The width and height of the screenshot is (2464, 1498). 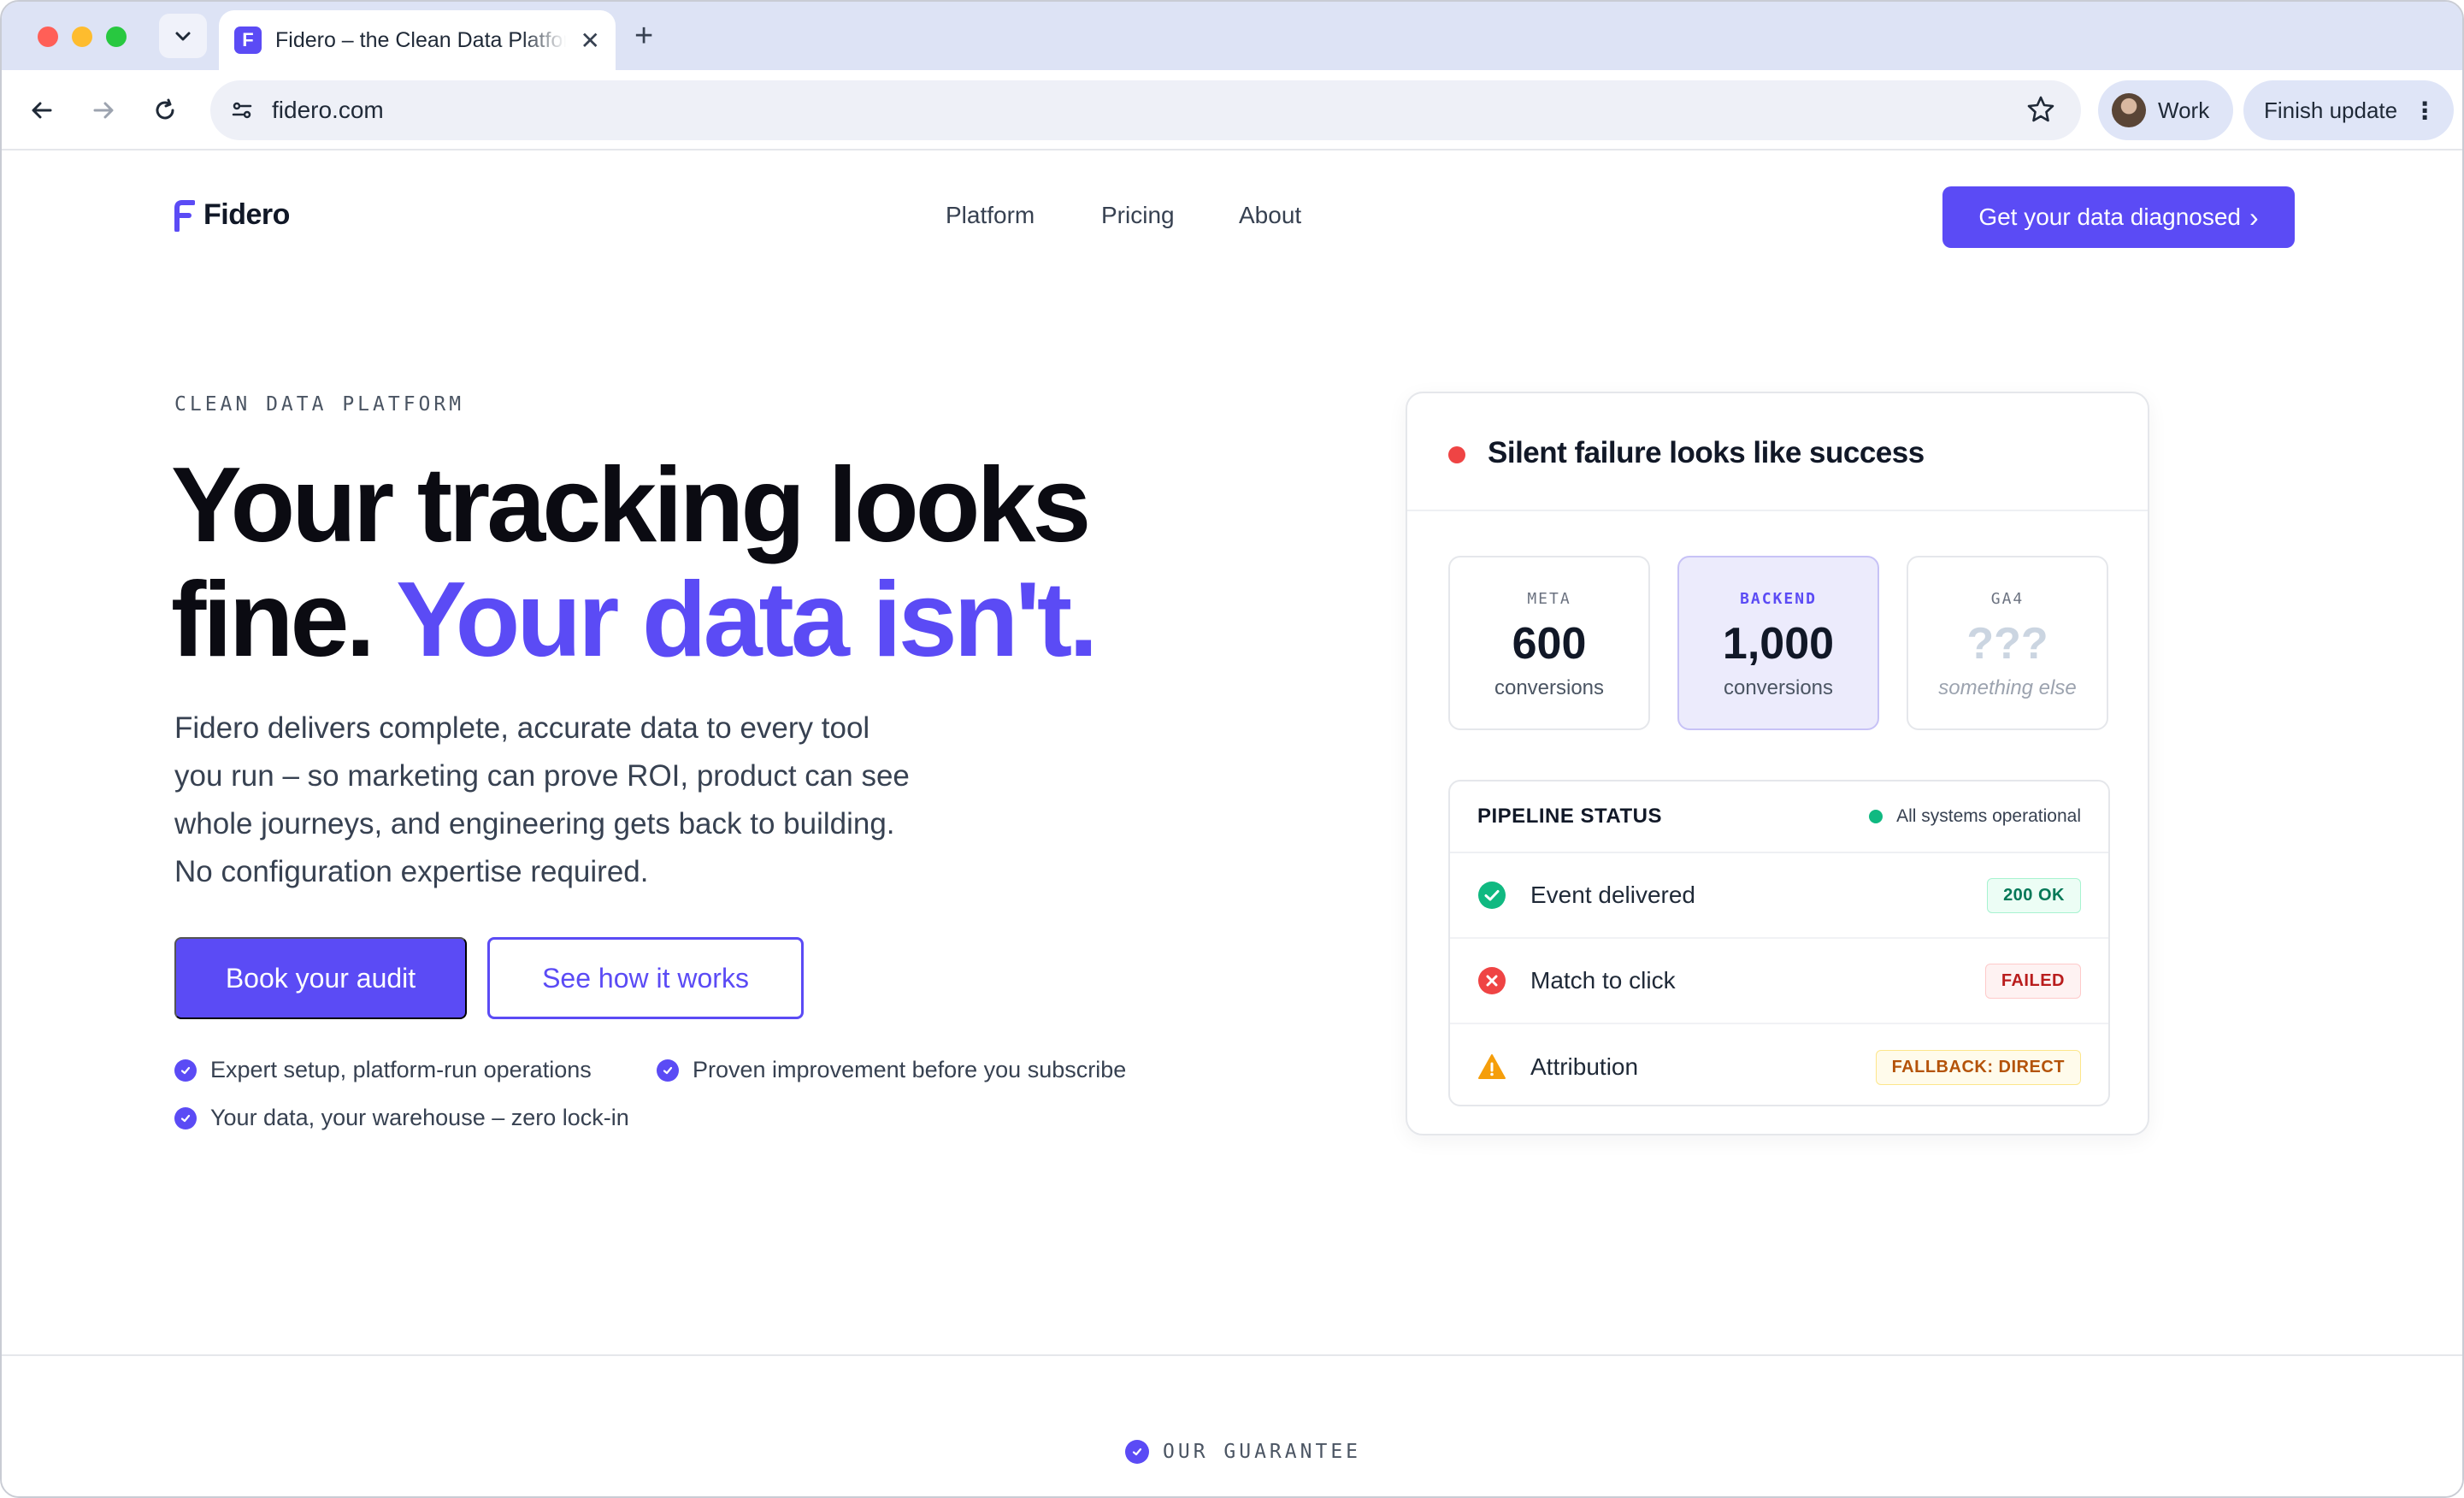 I want to click on back-button, so click(x=42, y=111).